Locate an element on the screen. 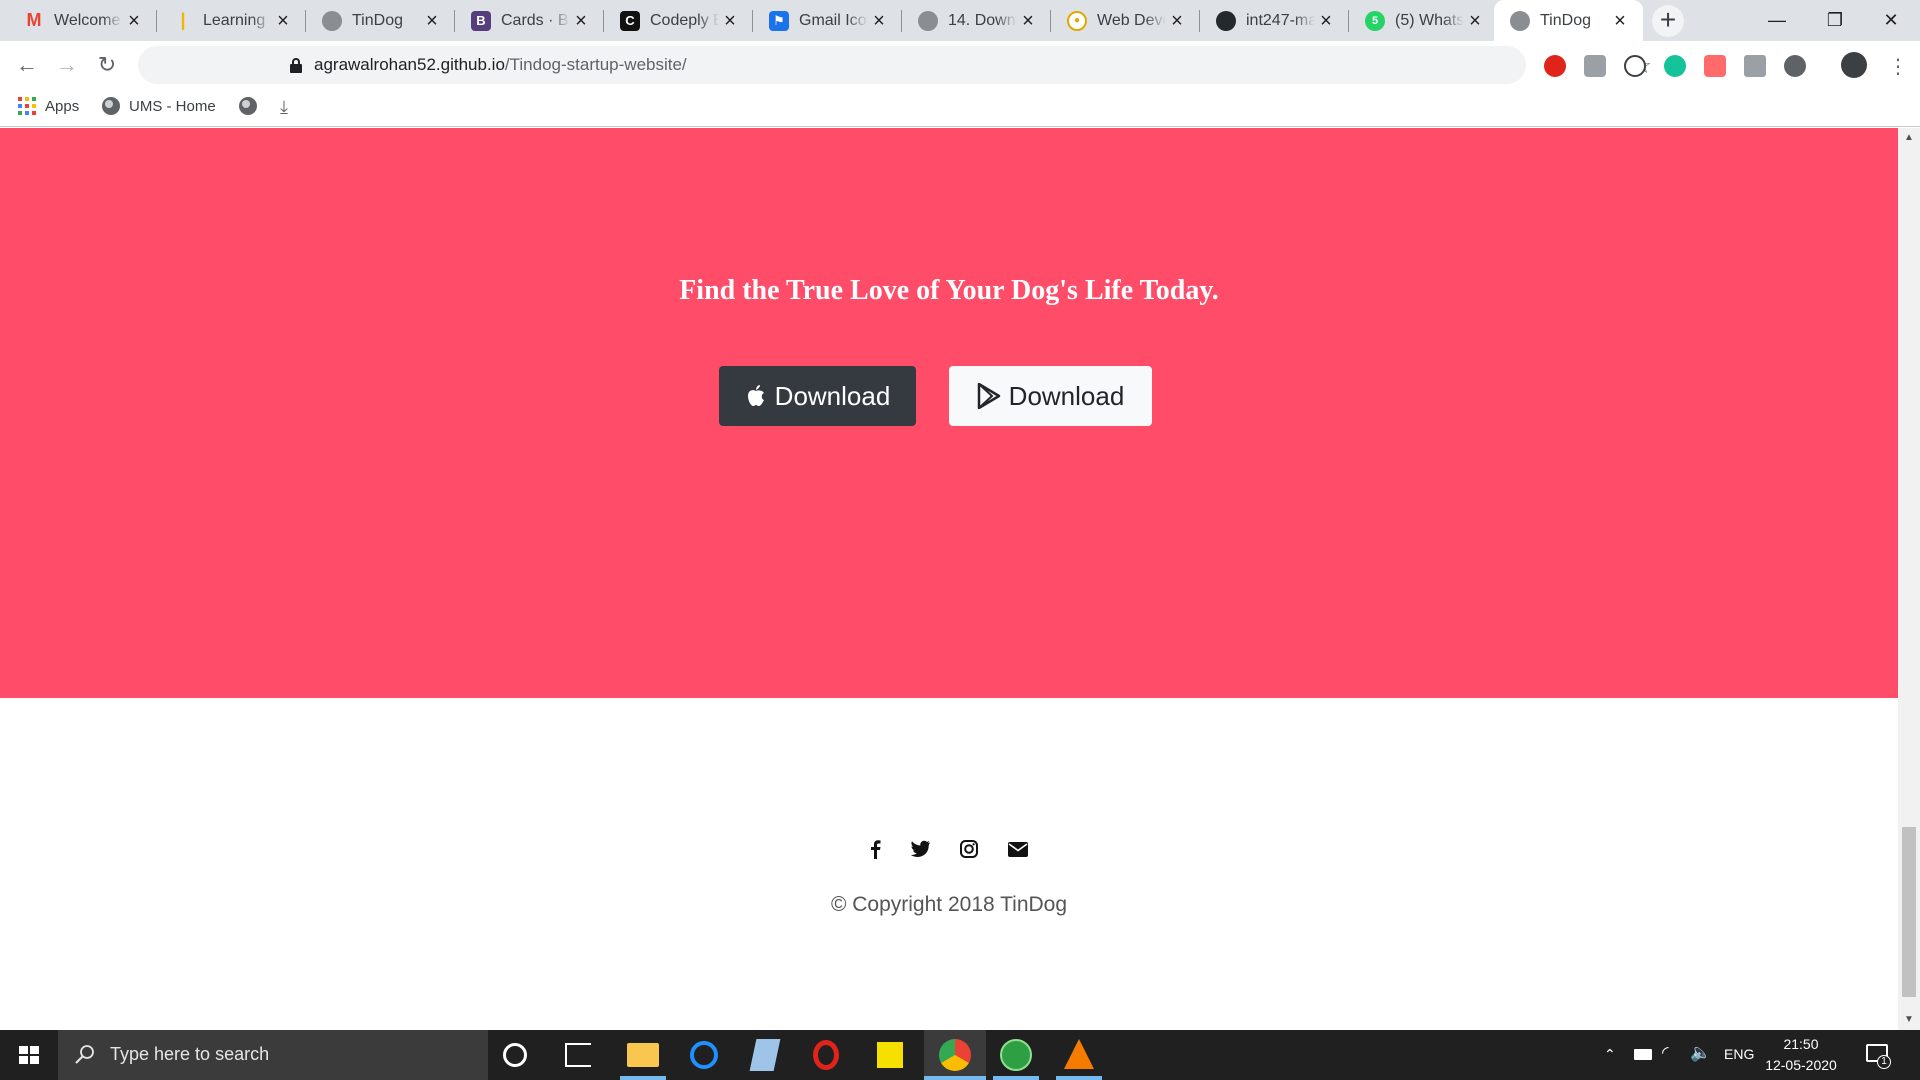  bookmarks-bar: Apps UMS - Home ⤓ is located at coordinates (960, 108).